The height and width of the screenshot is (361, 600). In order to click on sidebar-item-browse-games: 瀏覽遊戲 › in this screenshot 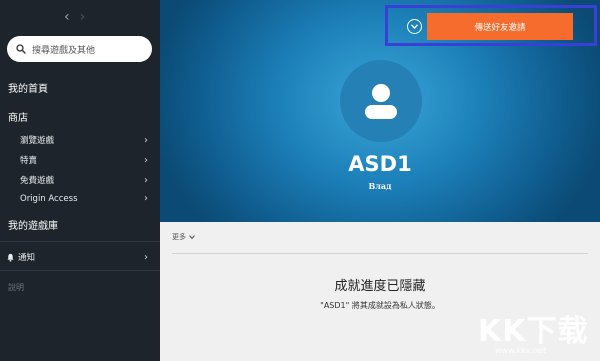, I will do `click(84, 140)`.